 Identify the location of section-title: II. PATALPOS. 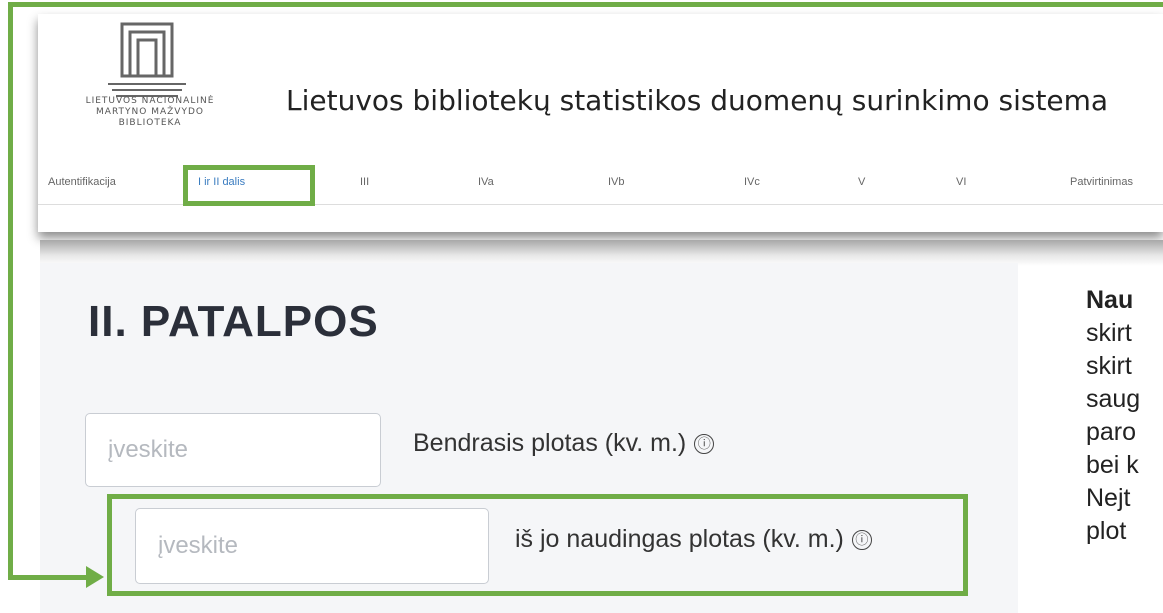
(233, 321).